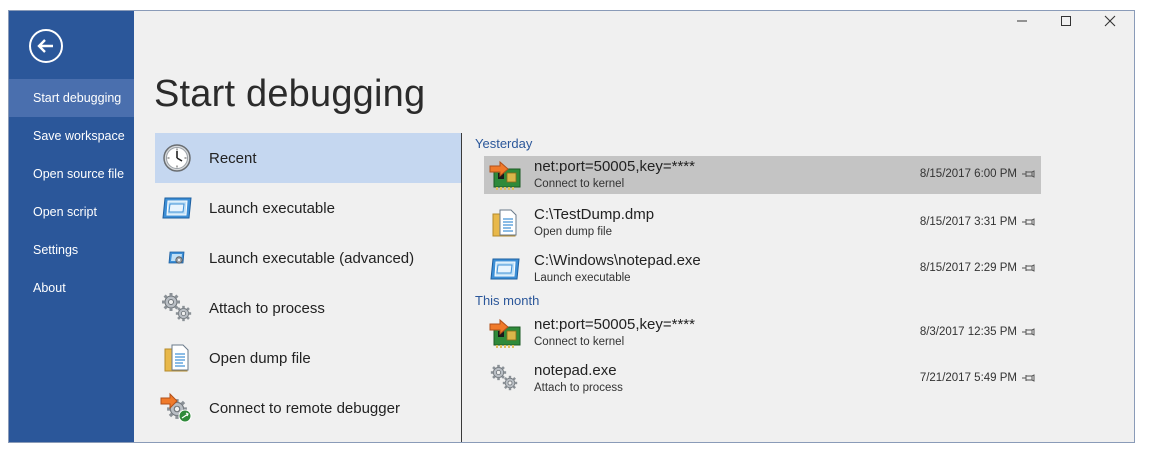  I want to click on page-title: Start debugging, so click(290, 94).